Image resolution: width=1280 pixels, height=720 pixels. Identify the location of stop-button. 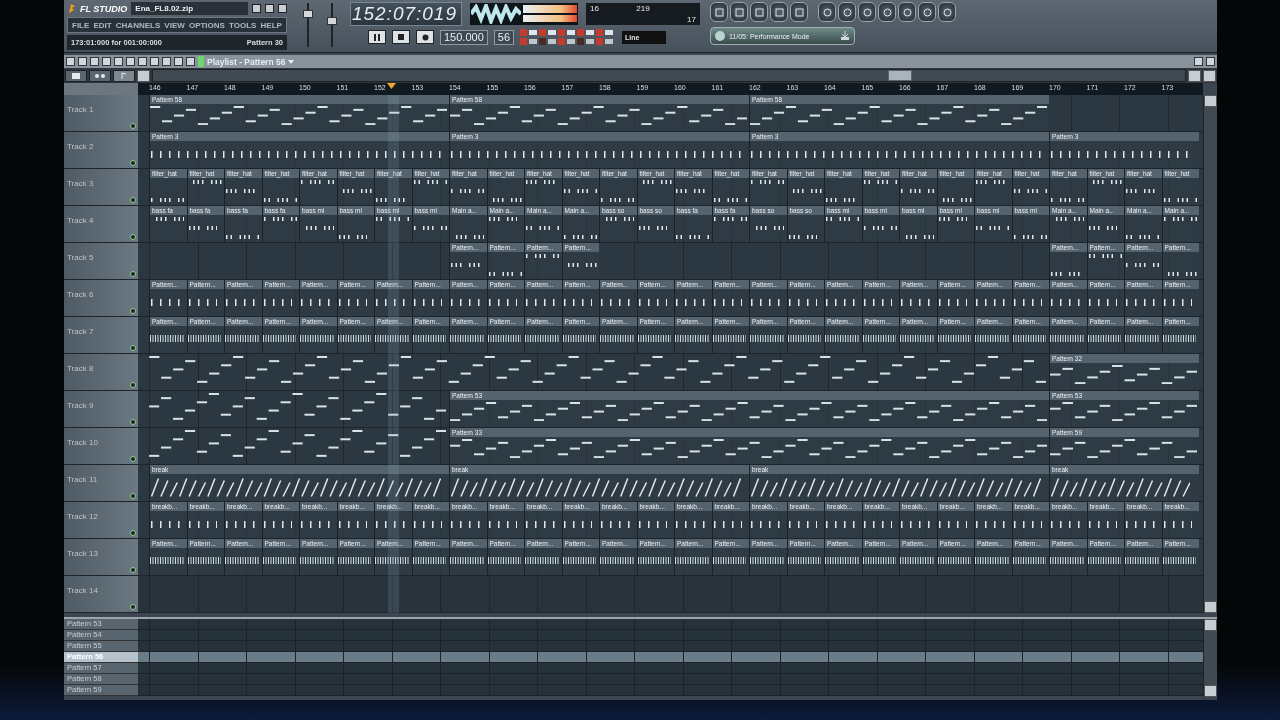
(401, 37).